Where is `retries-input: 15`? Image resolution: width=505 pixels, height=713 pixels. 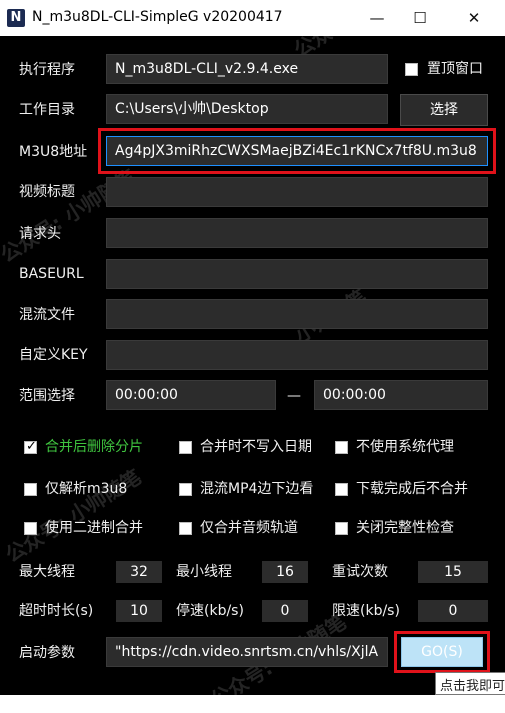
retries-input: 15 is located at coordinates (453, 572).